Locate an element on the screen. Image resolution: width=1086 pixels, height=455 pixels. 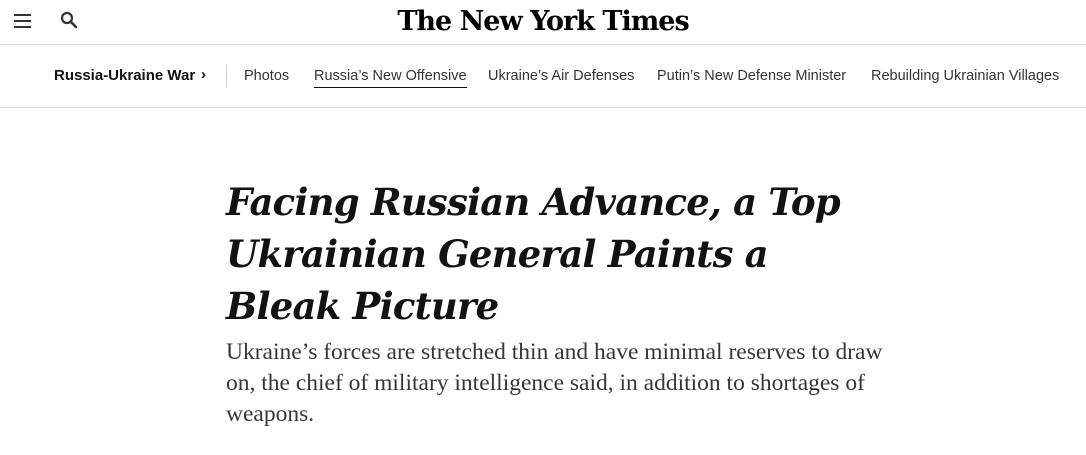
nav-link-russias-new-offensive: Russia’s New Offensive is located at coordinates (390, 78).